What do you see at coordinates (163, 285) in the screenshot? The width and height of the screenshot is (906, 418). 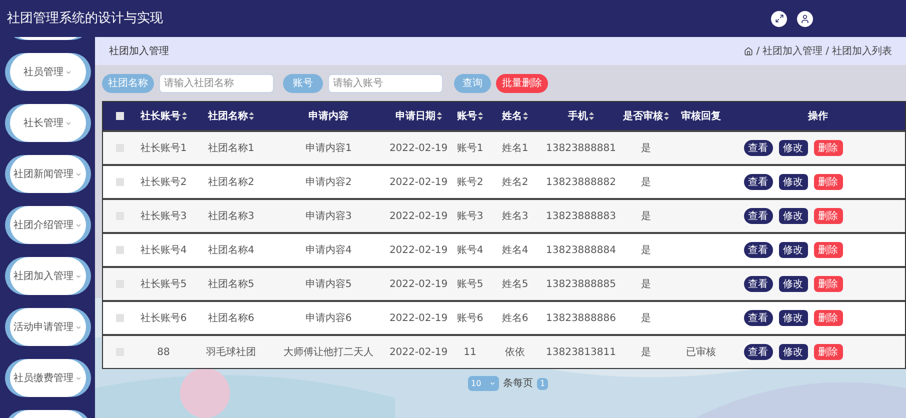 I see `table-cell-text: 社长账号5` at bounding box center [163, 285].